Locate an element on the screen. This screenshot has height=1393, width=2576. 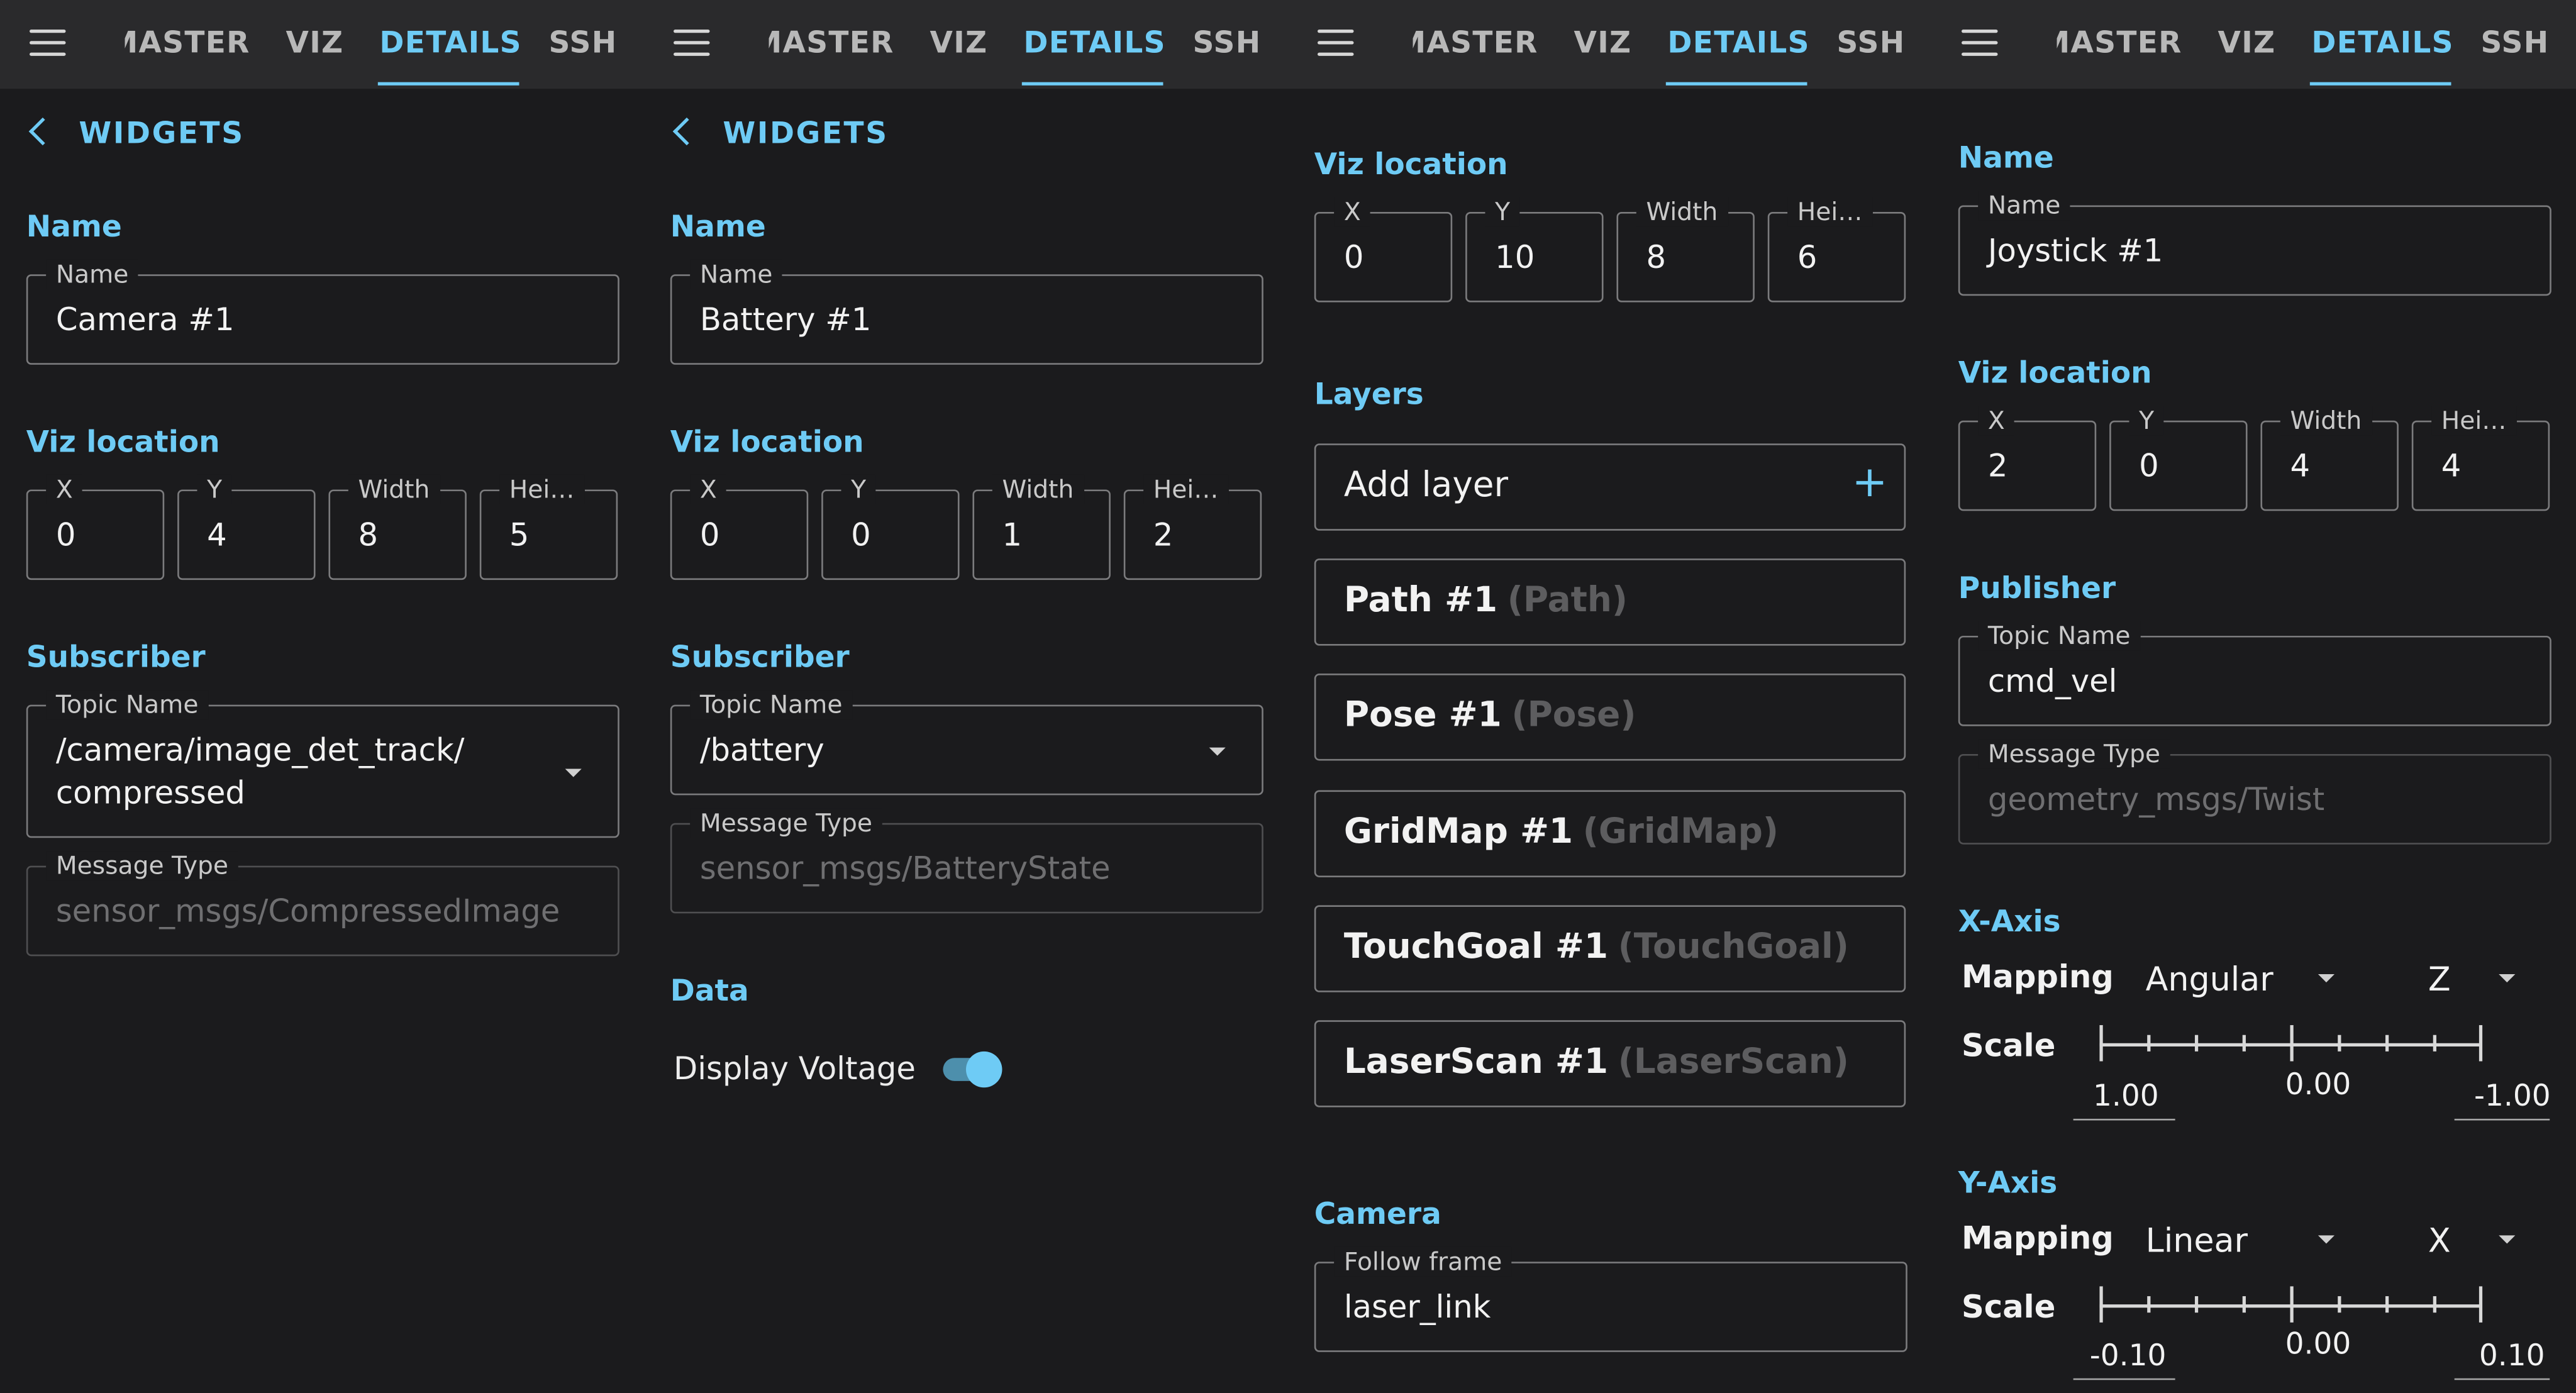
layer-type: (TouchGoal) is located at coordinates (1733, 946).